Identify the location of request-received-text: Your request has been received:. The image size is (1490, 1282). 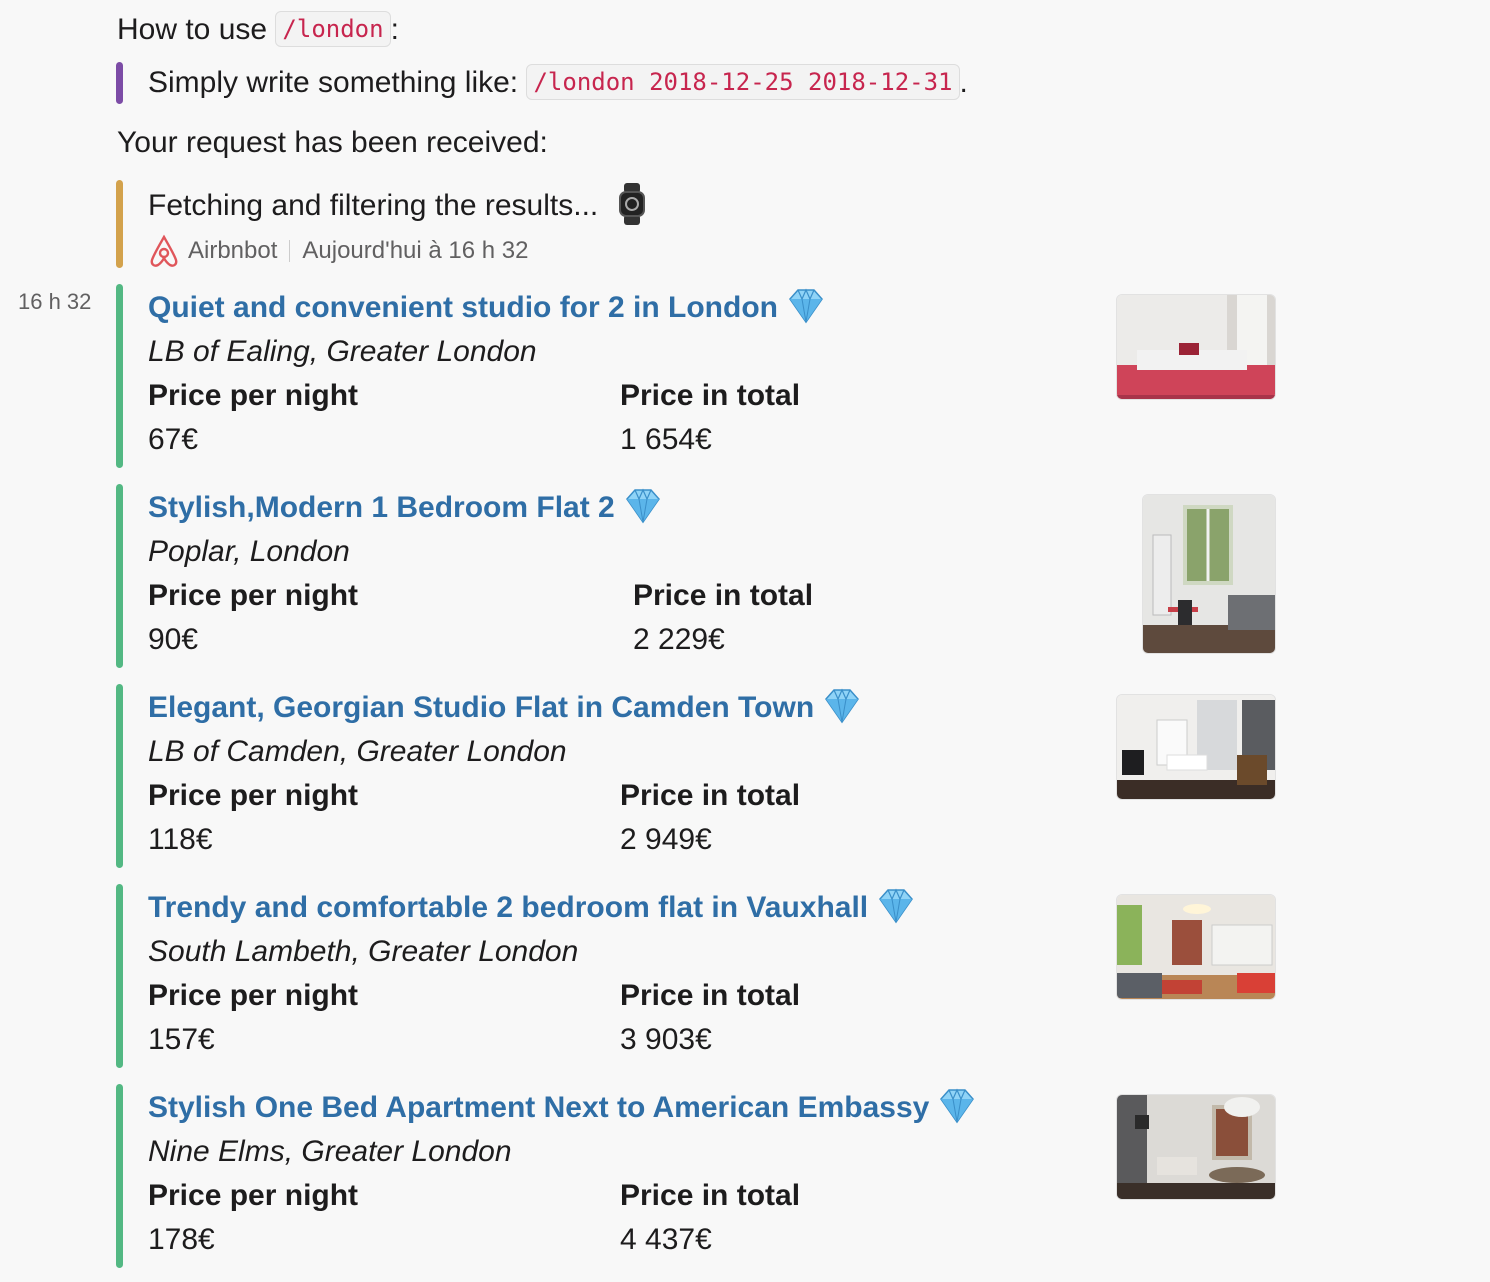
(332, 142).